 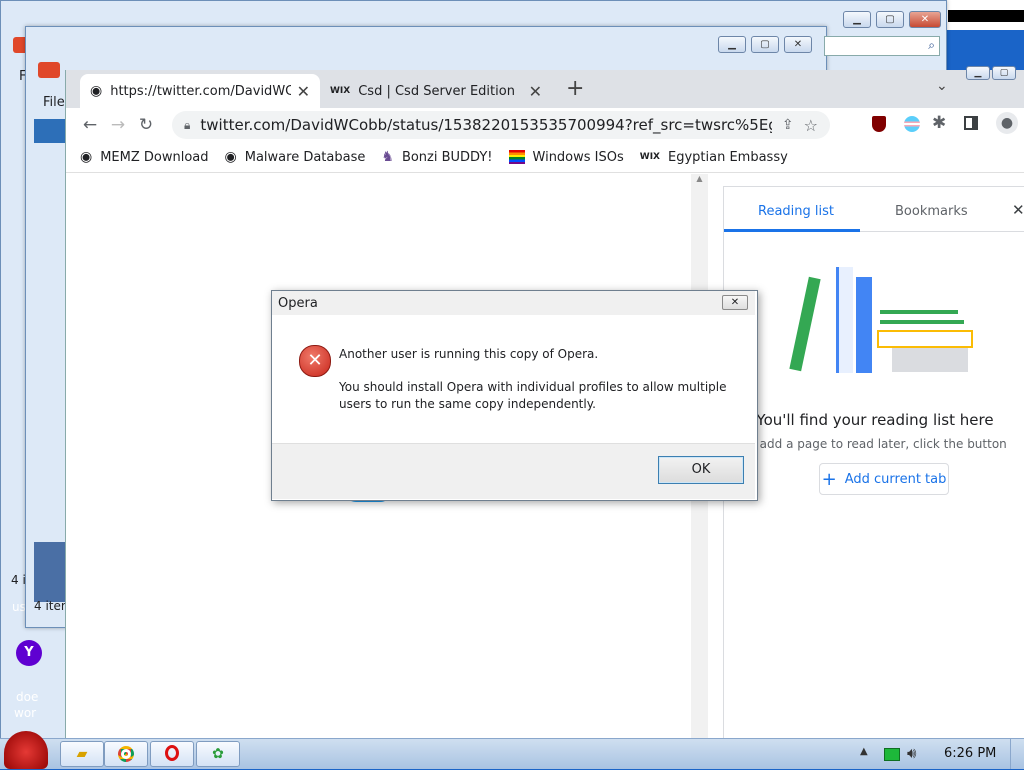 I want to click on taskbar: ▰ ✿ ▲ 🔊︎ 6:26 PM, so click(x=512, y=750).